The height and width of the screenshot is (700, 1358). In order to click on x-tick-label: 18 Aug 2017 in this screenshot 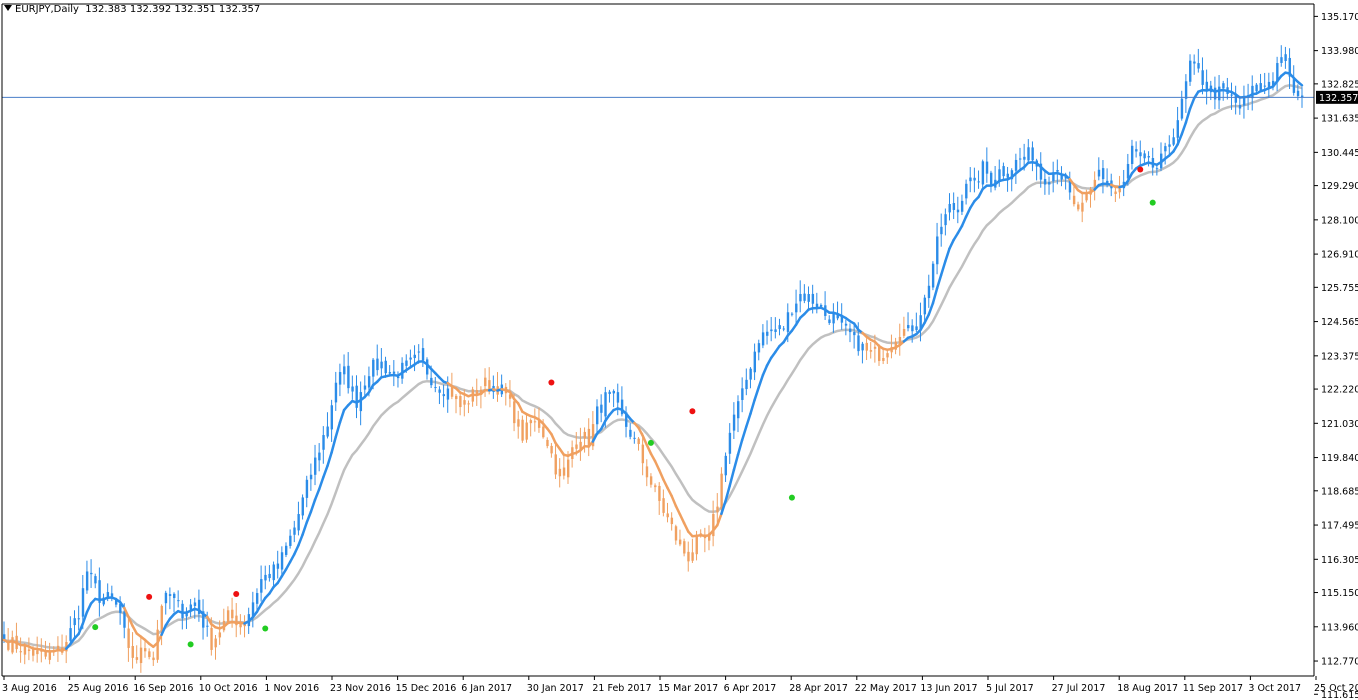, I will do `click(1147, 688)`.